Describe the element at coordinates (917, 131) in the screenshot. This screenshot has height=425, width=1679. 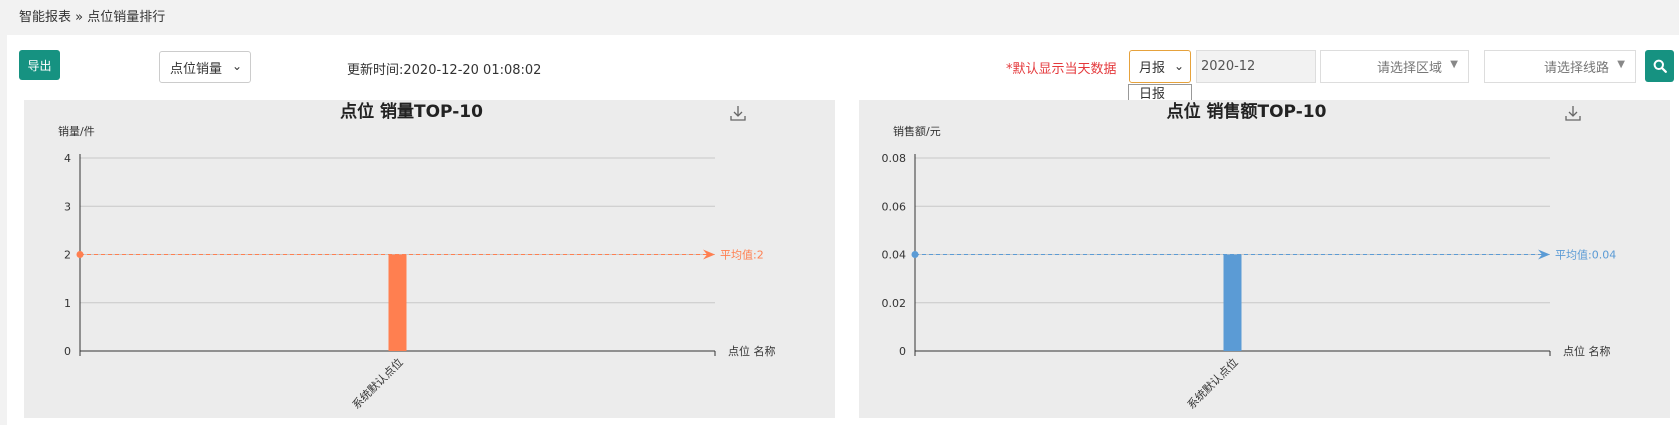
I see `y-axis-label: 销售额/元` at that location.